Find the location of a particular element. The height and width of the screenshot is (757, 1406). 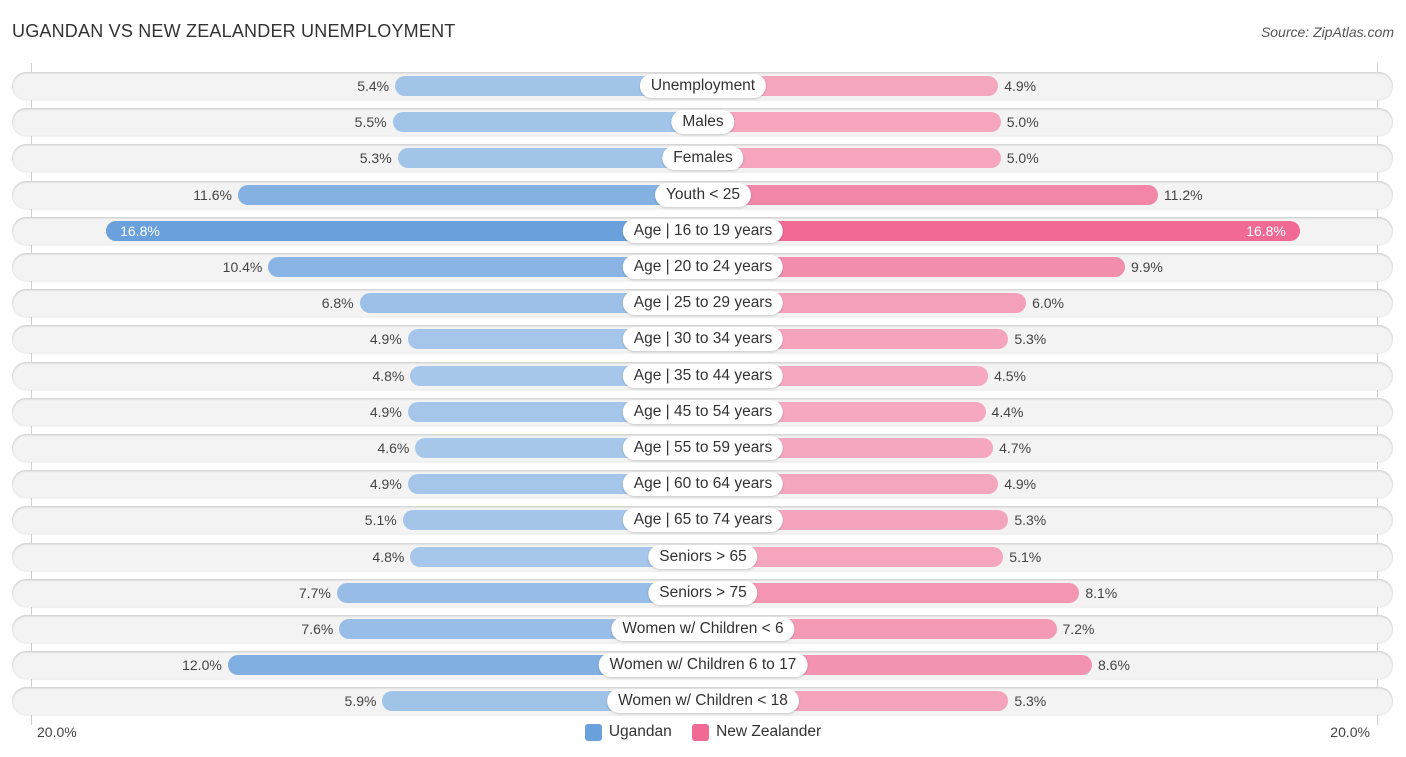

legend-swatch-new-zealander is located at coordinates (701, 732).